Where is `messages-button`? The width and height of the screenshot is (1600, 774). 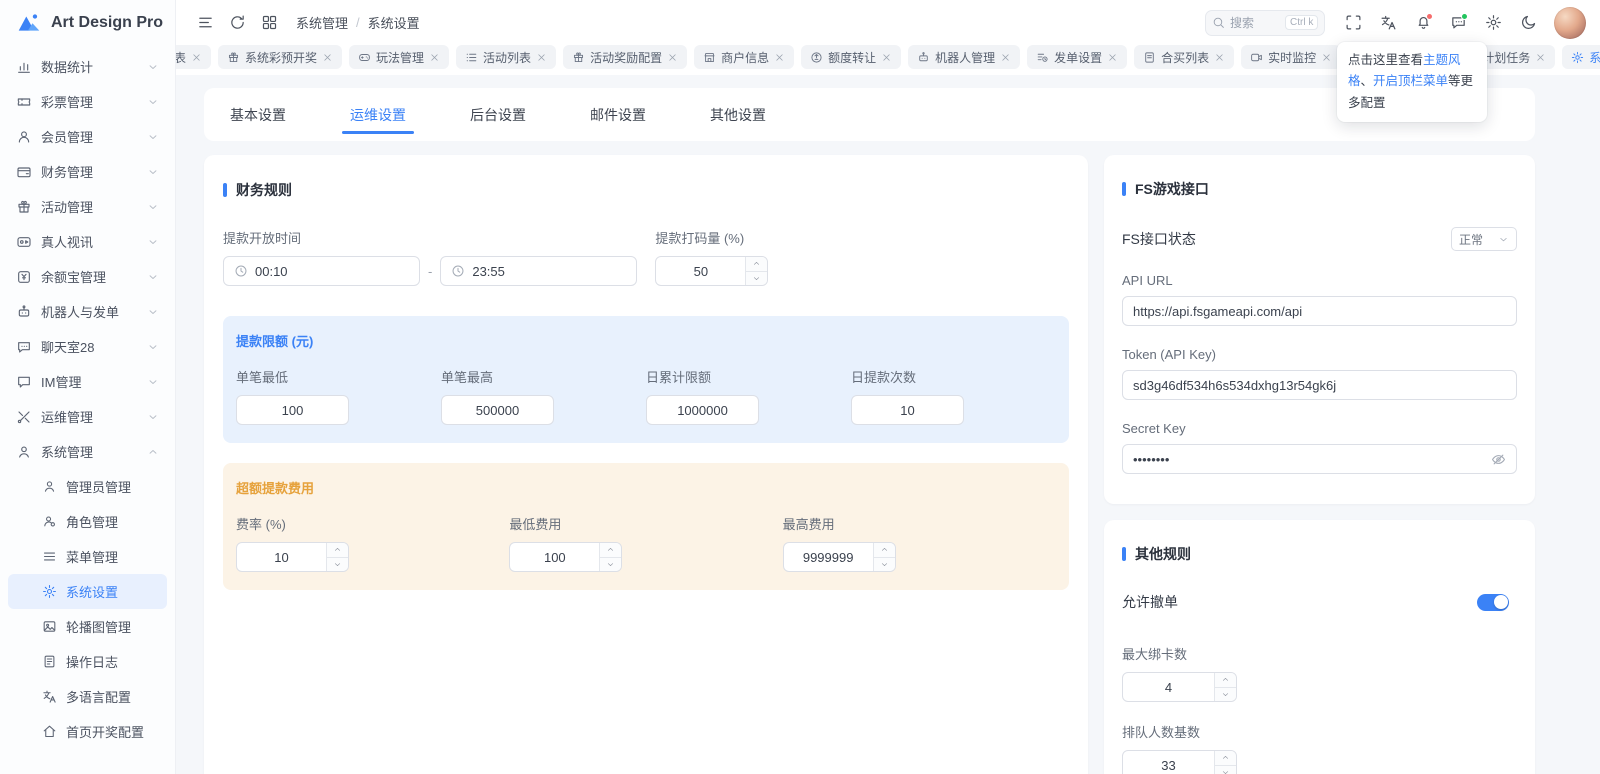
messages-button is located at coordinates (1458, 23).